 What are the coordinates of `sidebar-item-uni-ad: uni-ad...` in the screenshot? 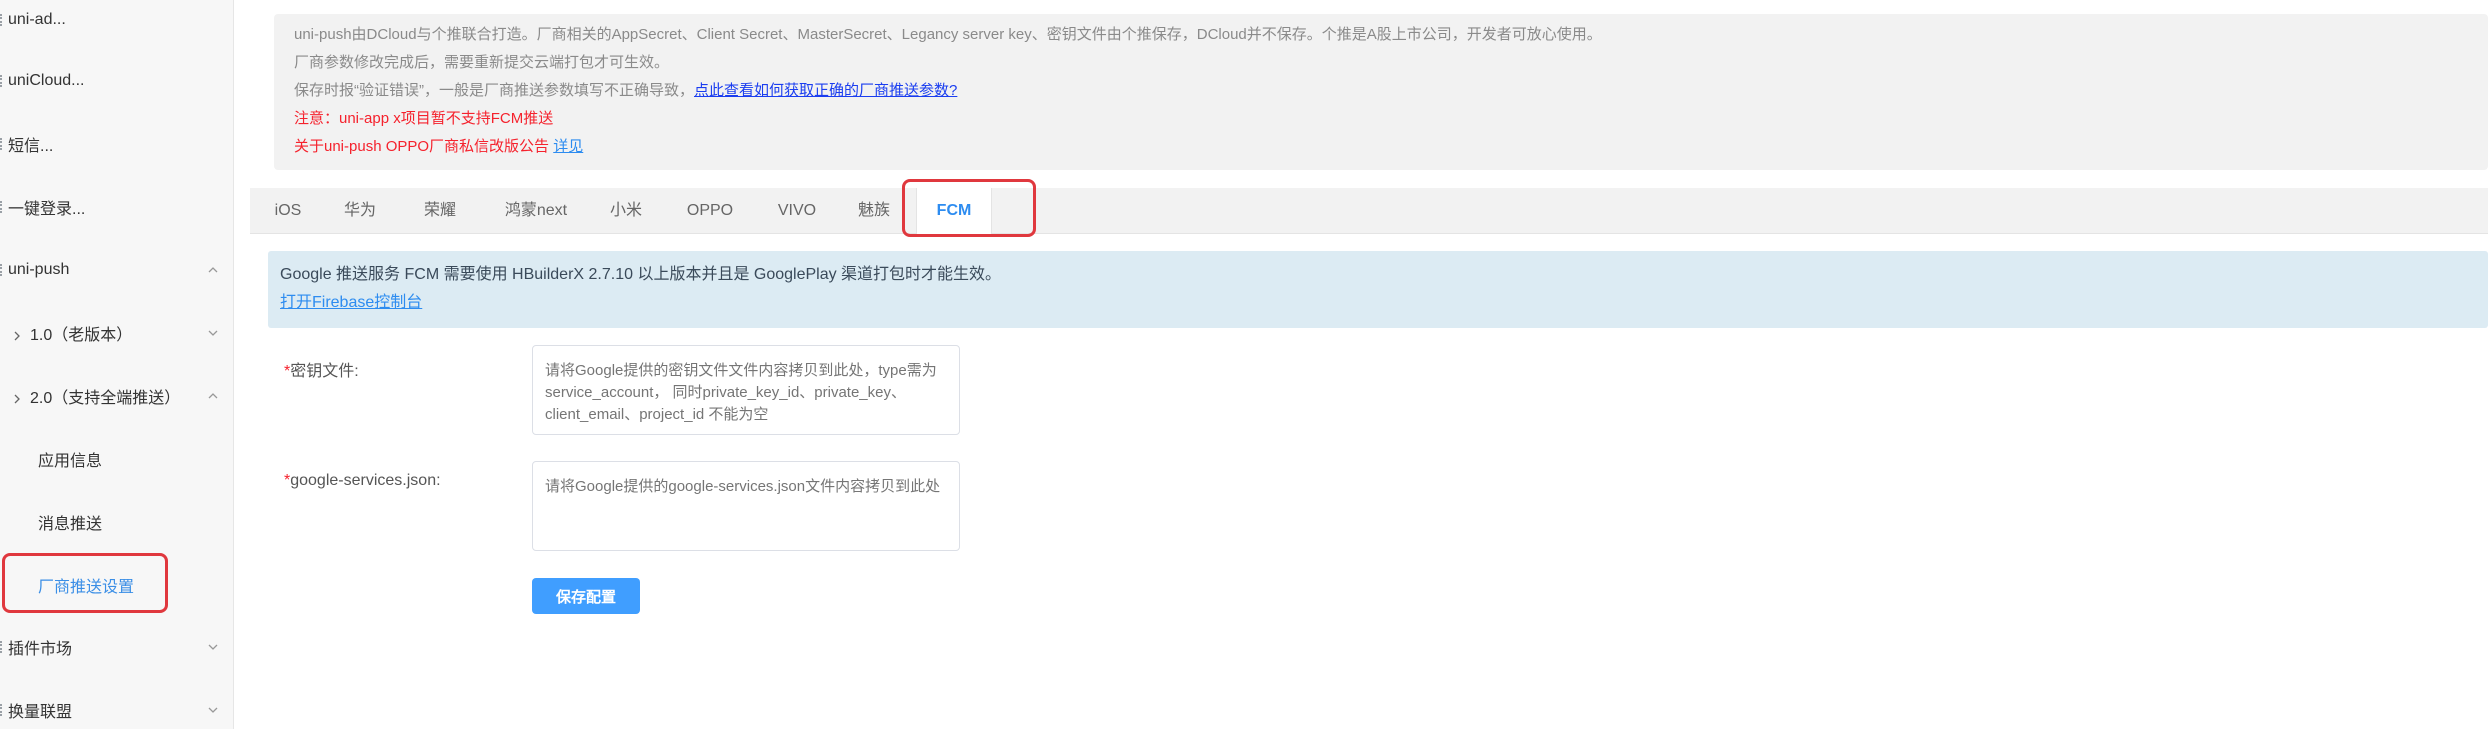 It's located at (116, 20).